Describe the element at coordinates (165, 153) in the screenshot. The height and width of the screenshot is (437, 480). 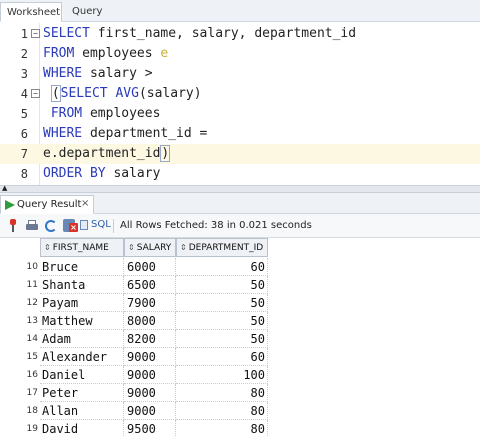
I see `matched-paren: )` at that location.